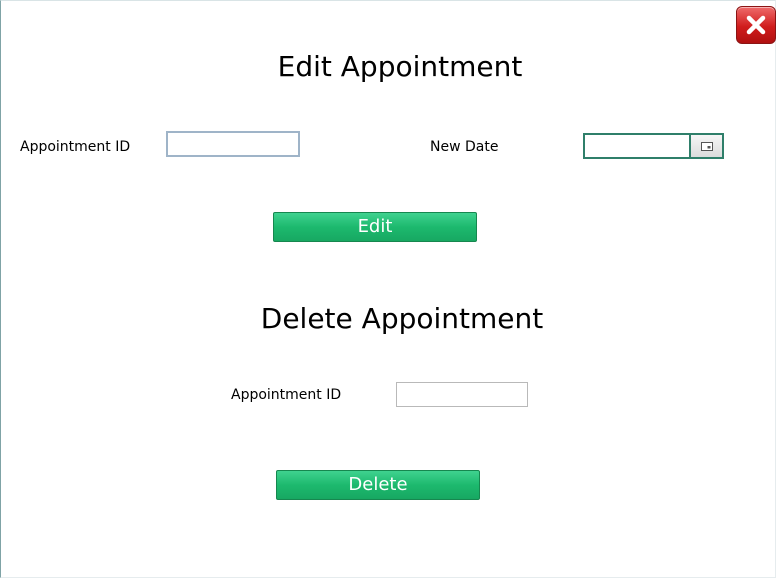 Image resolution: width=778 pixels, height=580 pixels. I want to click on close-button, so click(756, 25).